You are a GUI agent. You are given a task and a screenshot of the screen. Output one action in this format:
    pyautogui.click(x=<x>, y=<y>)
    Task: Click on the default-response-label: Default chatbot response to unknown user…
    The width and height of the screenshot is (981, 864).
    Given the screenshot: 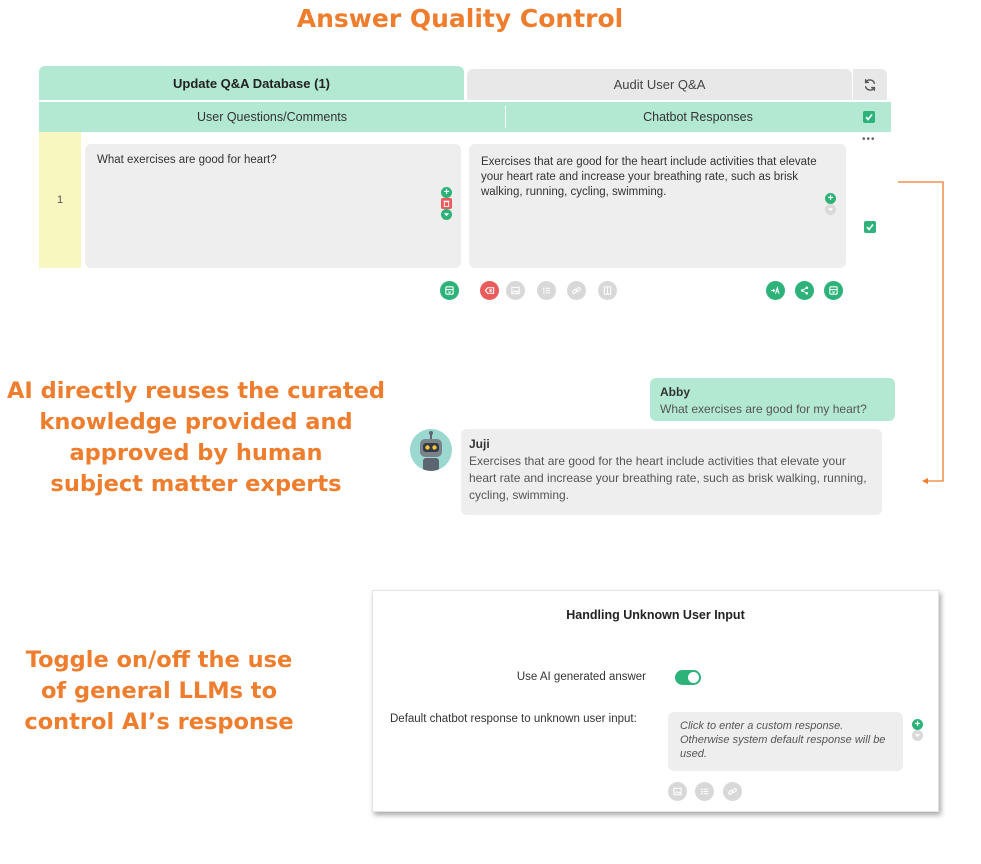 What is the action you would take?
    pyautogui.click(x=513, y=719)
    